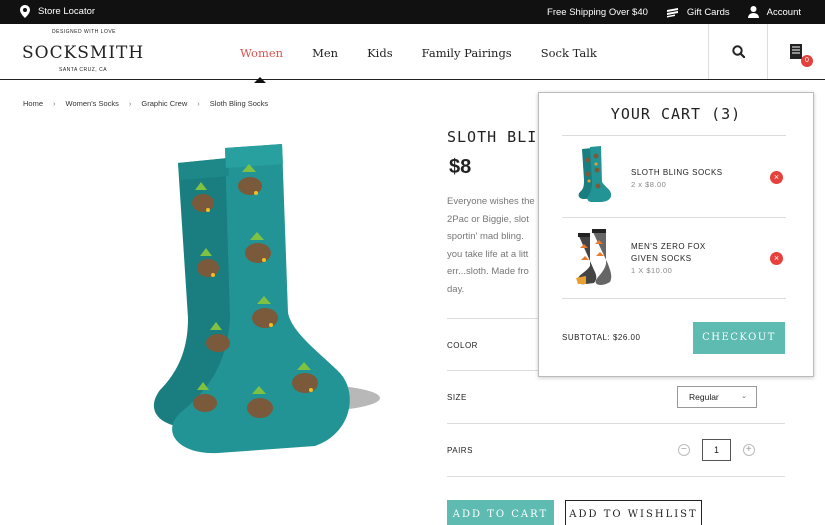  Describe the element at coordinates (672, 12) in the screenshot. I see `gift-card-icon` at that location.